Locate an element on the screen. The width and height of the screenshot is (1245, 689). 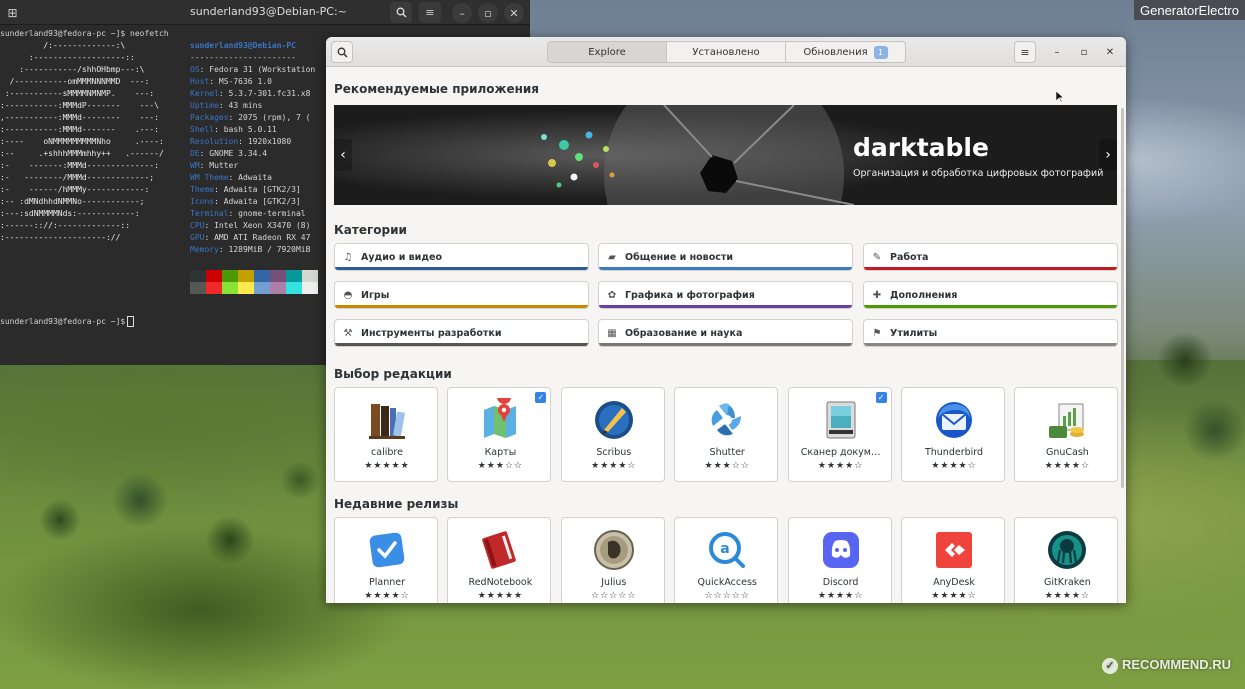
app-tile: Planner ★★★★☆ is located at coordinates (386, 560).